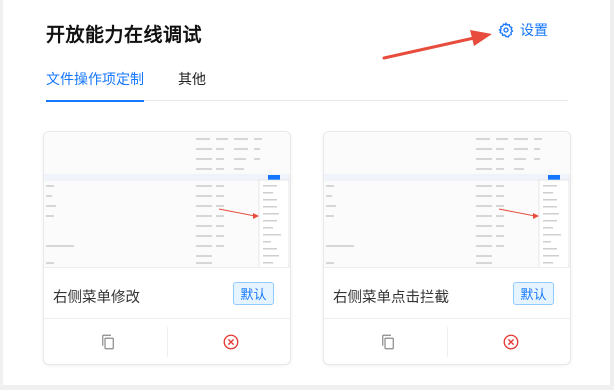  What do you see at coordinates (391, 298) in the screenshot?
I see `card-name: 右侧菜单点击拦截` at bounding box center [391, 298].